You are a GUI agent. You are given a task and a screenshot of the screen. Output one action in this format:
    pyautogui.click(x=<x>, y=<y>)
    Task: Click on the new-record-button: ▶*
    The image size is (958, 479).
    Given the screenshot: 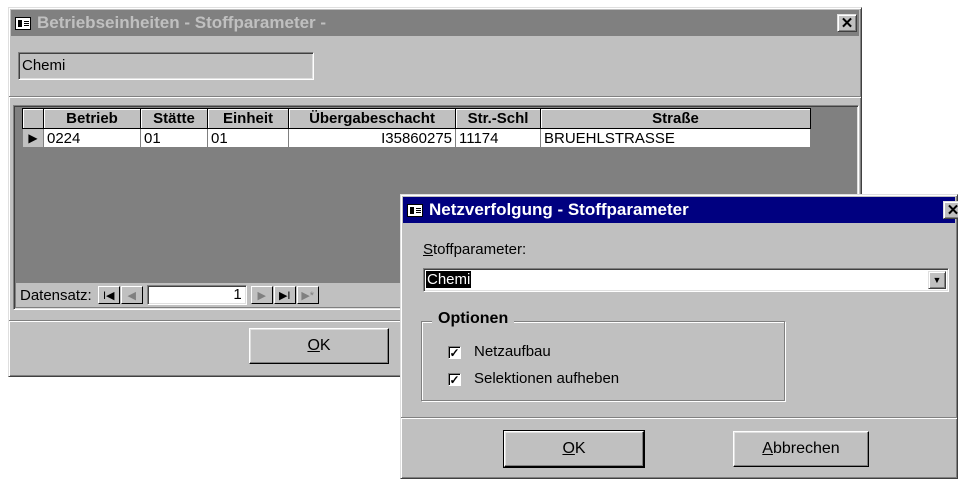 What is the action you would take?
    pyautogui.click(x=307, y=295)
    